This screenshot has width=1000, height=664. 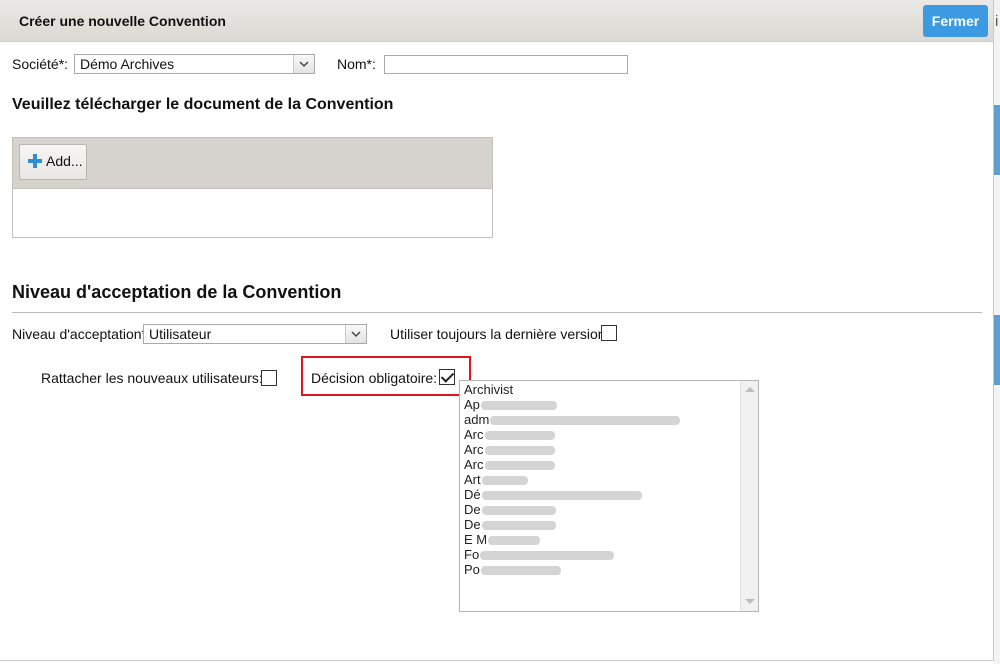 I want to click on list-item: Dé, so click(x=553, y=494).